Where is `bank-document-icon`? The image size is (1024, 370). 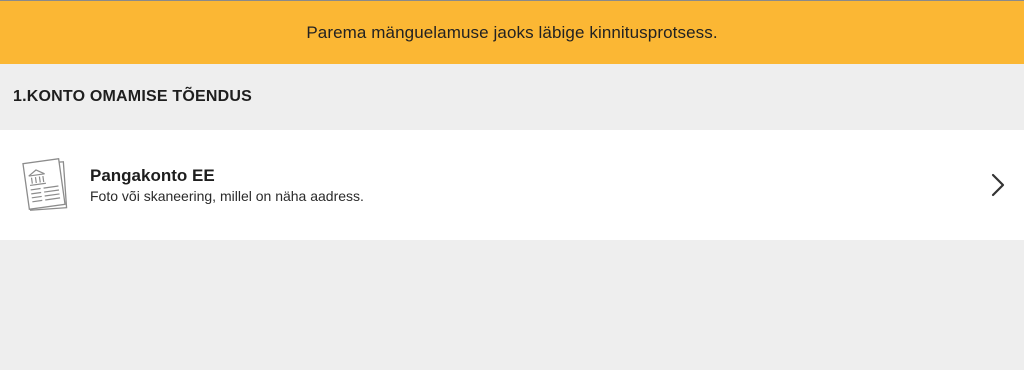 bank-document-icon is located at coordinates (45, 184).